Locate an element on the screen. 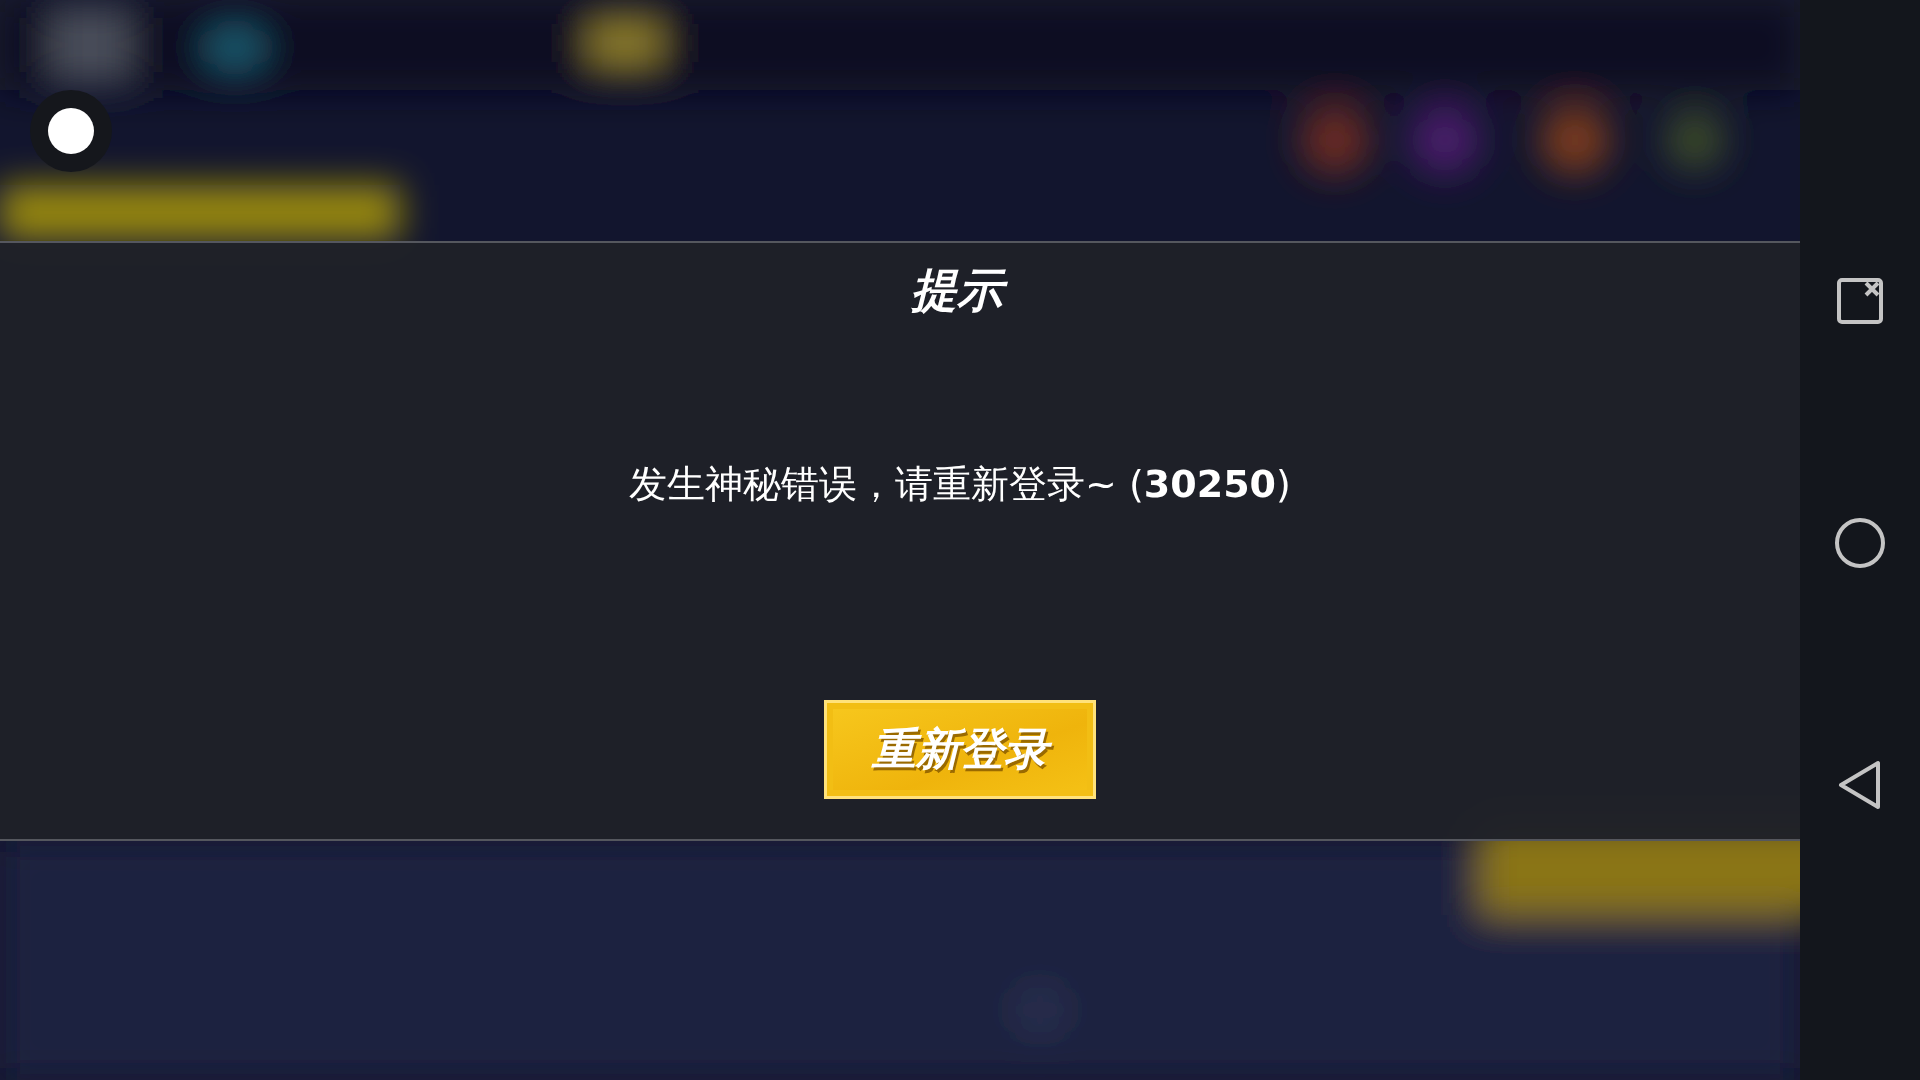 The height and width of the screenshot is (1080, 1920). close-window-icon is located at coordinates (1860, 301).